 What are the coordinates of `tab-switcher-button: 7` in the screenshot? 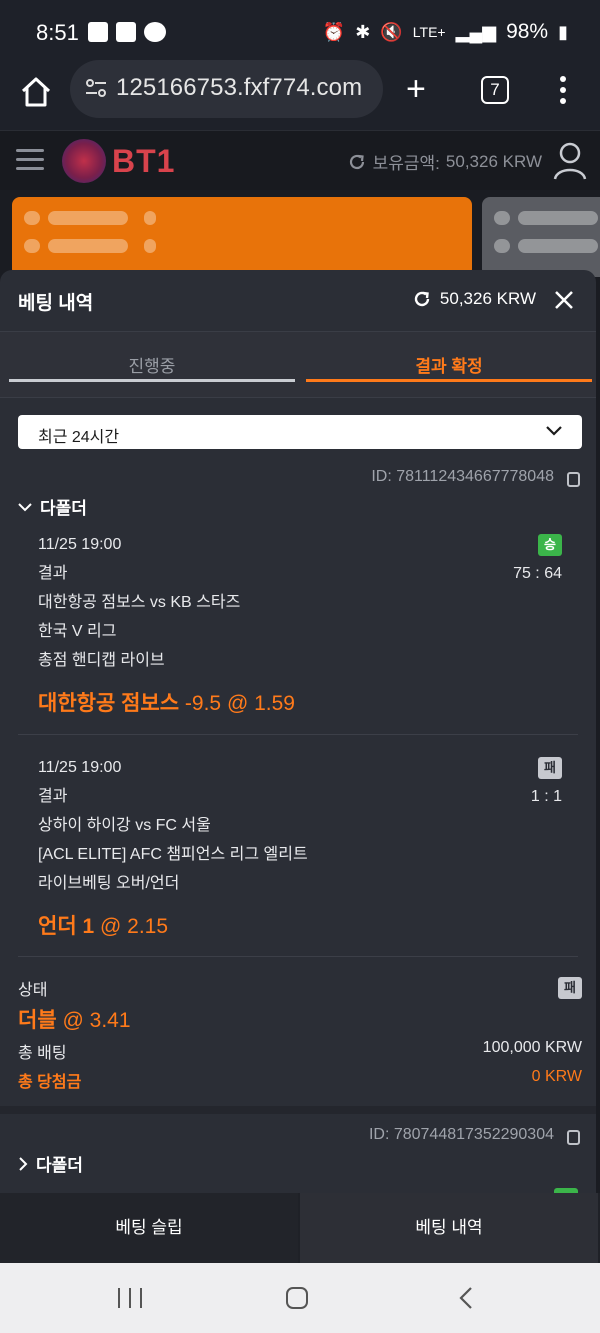 It's located at (495, 90).